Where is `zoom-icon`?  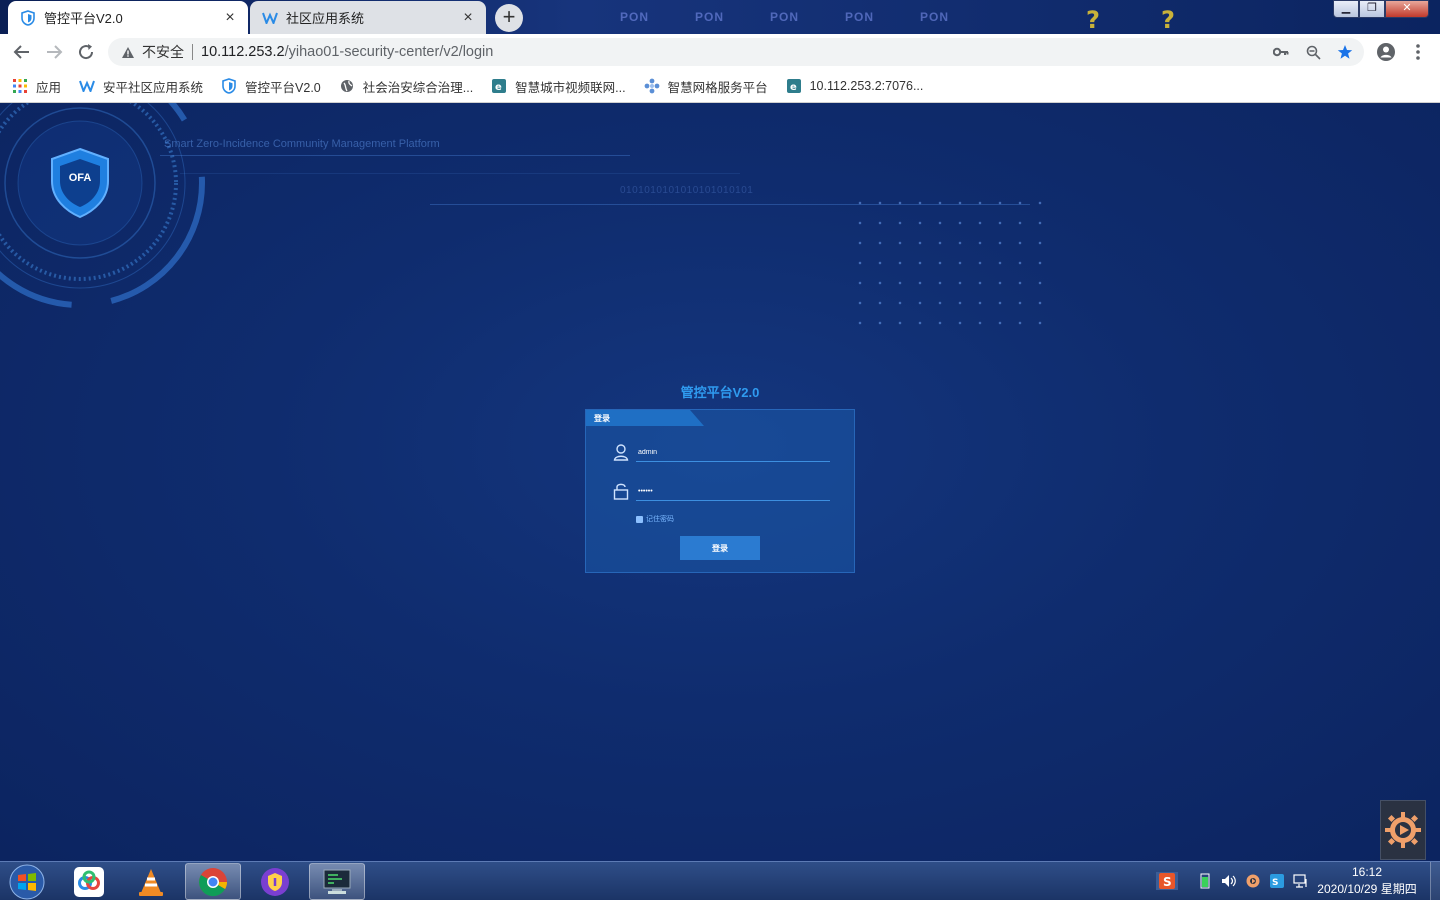 zoom-icon is located at coordinates (1313, 52).